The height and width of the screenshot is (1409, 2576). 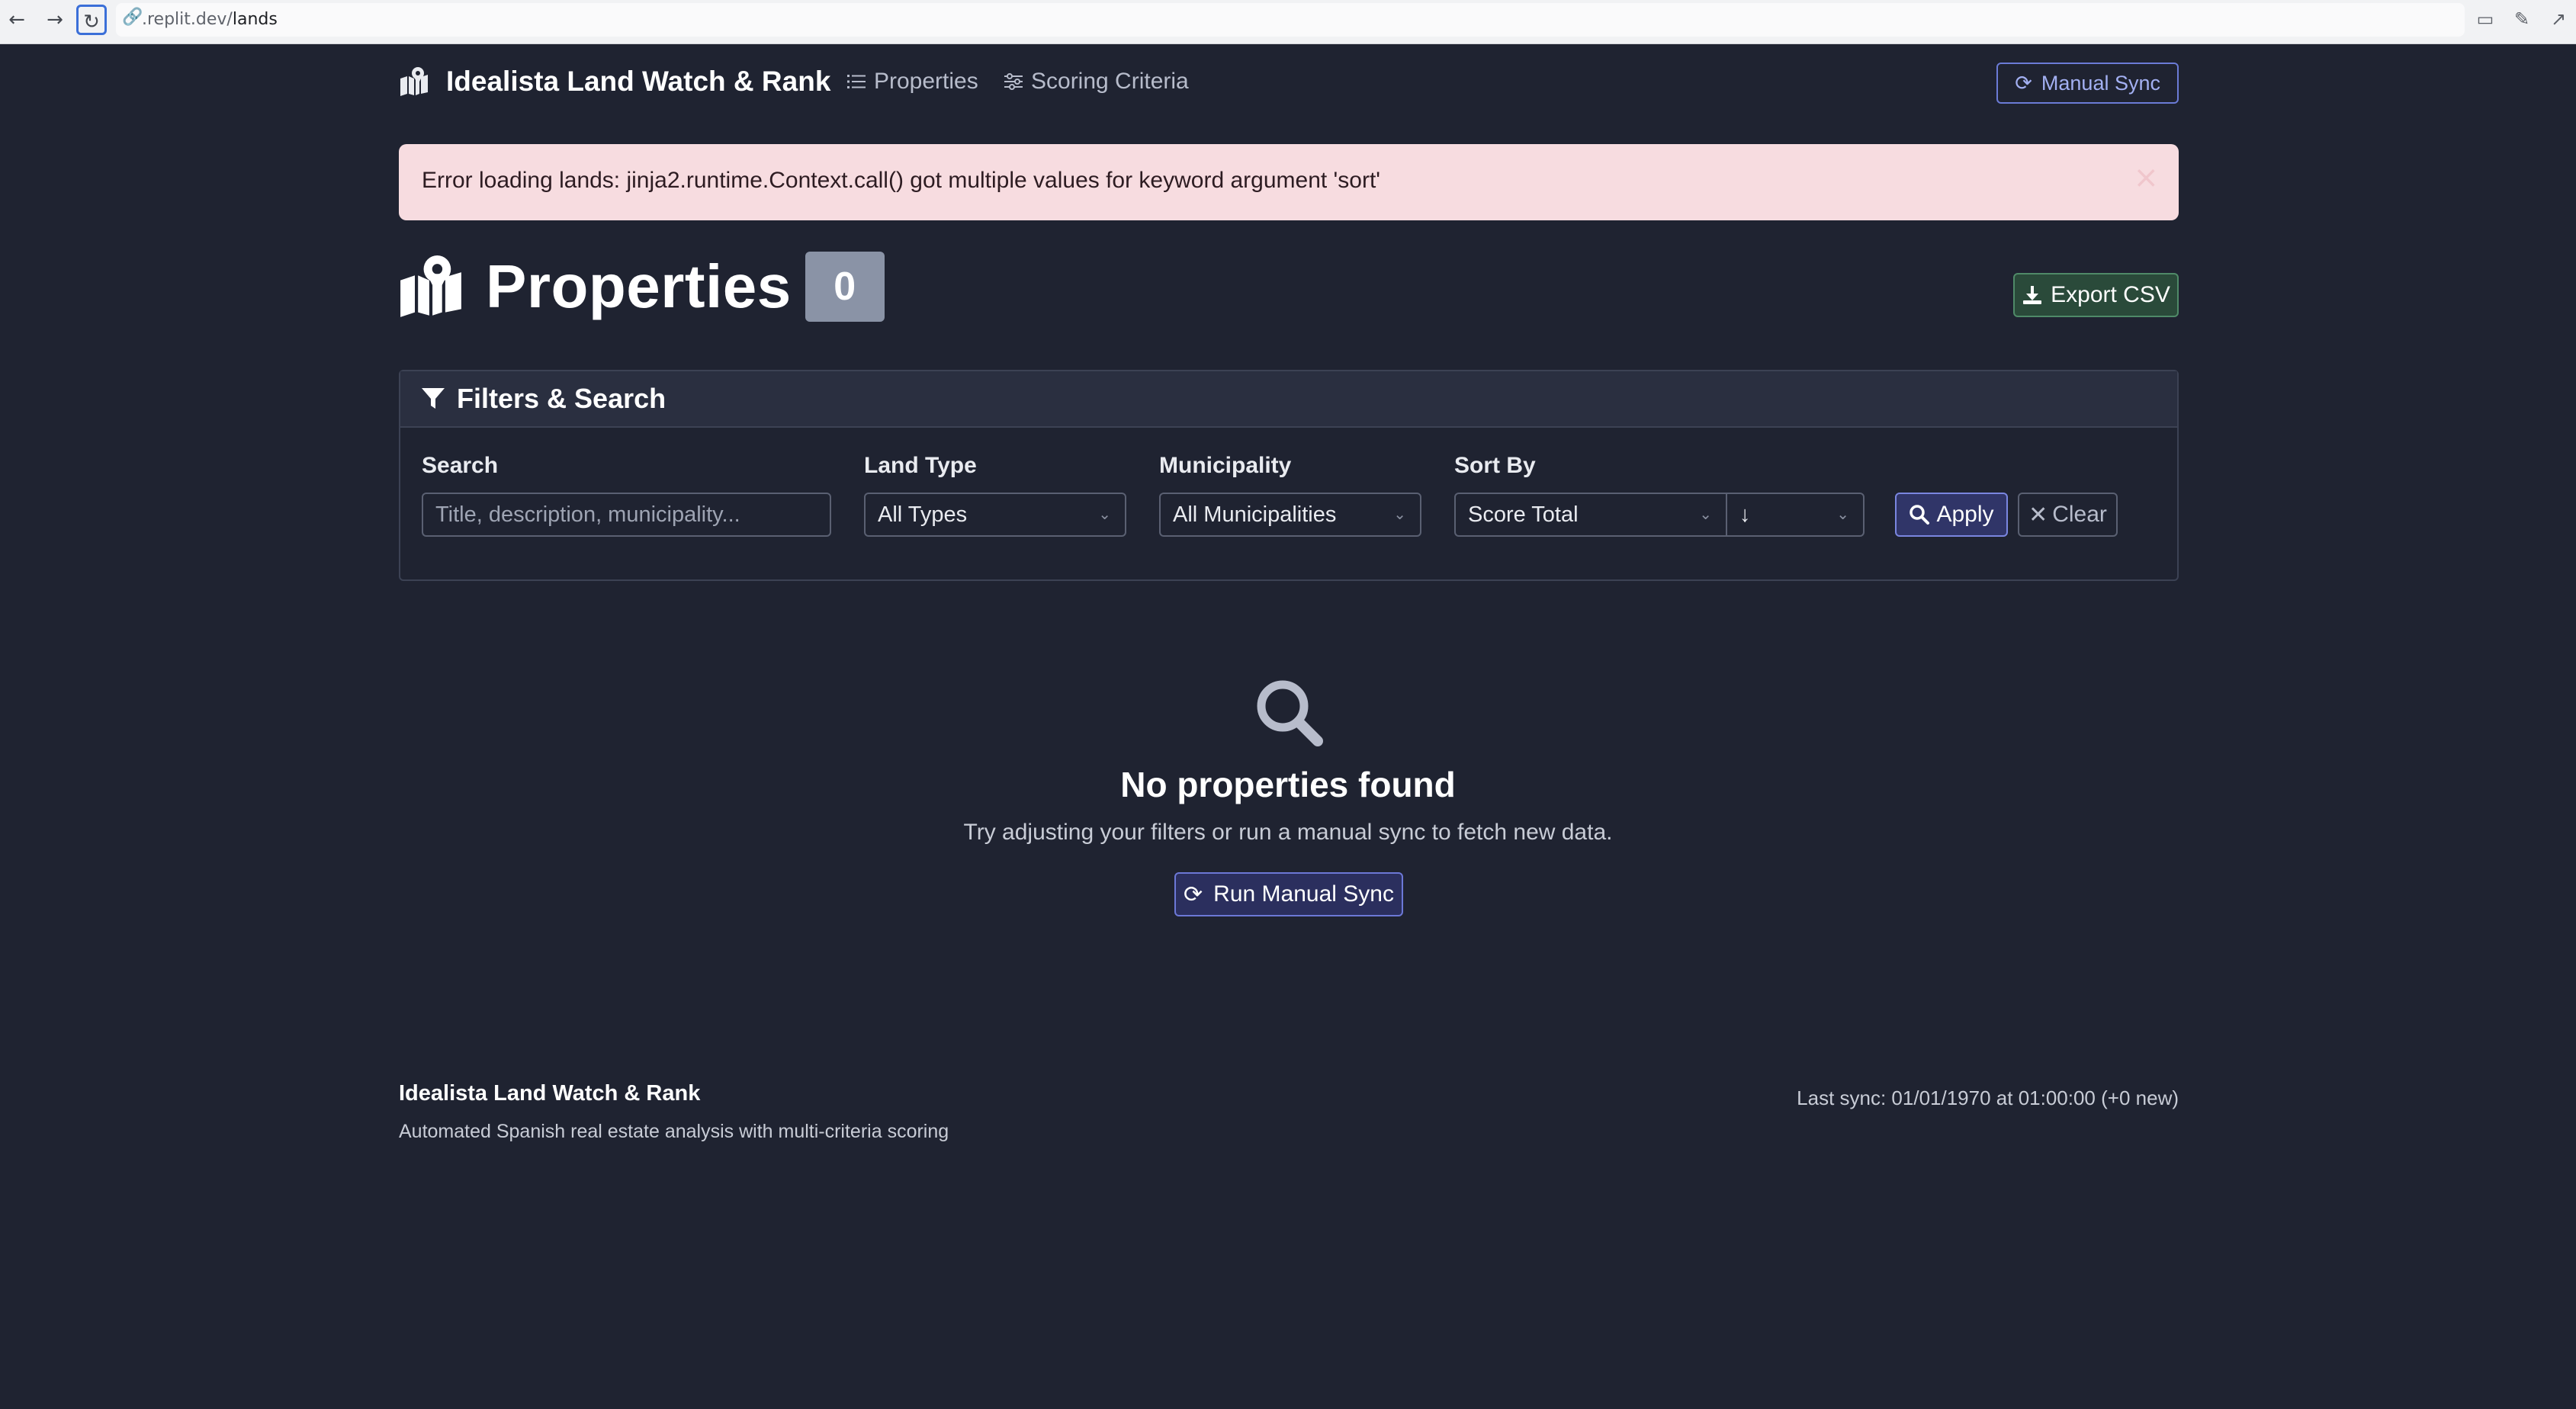 I want to click on land-type-select: All Types ⌄, so click(x=995, y=515).